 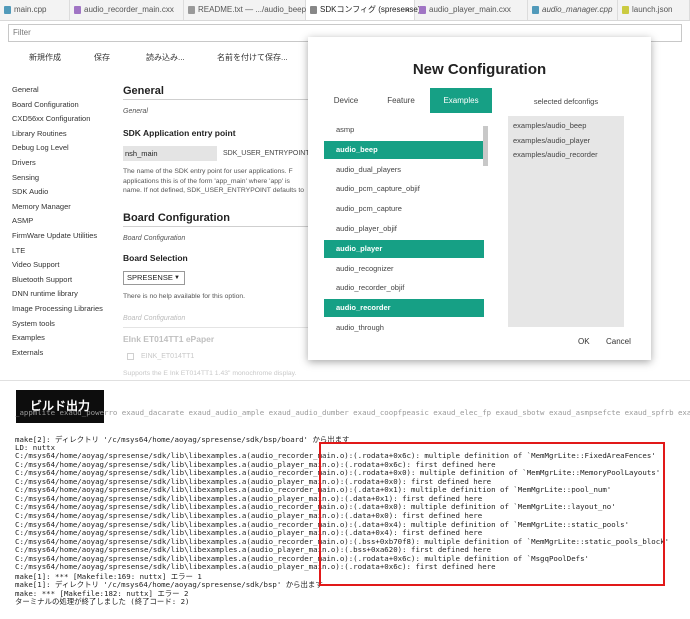 What do you see at coordinates (25, 89) in the screenshot?
I see `menu-item-general: General` at bounding box center [25, 89].